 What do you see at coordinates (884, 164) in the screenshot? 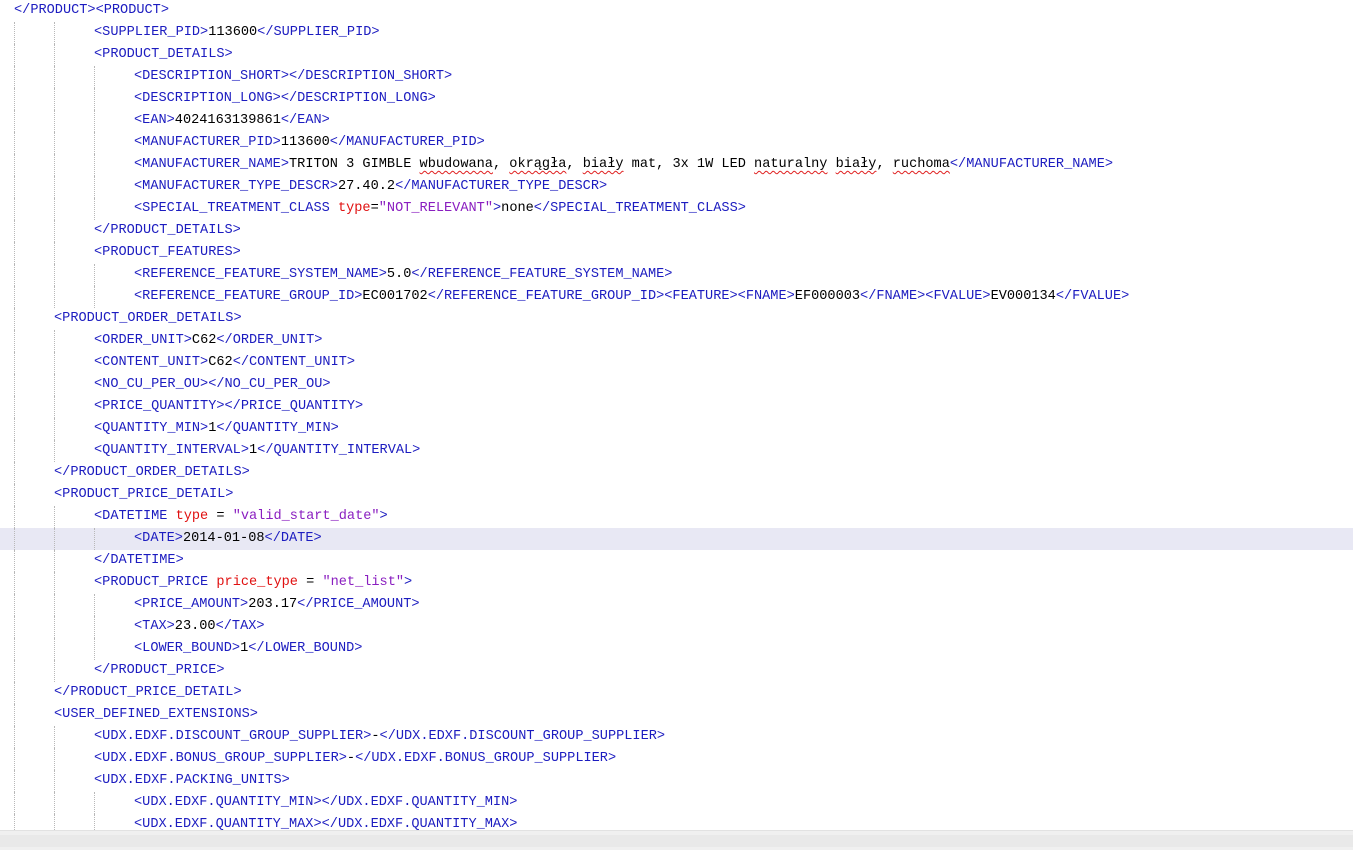
I see `code-token: ,` at bounding box center [884, 164].